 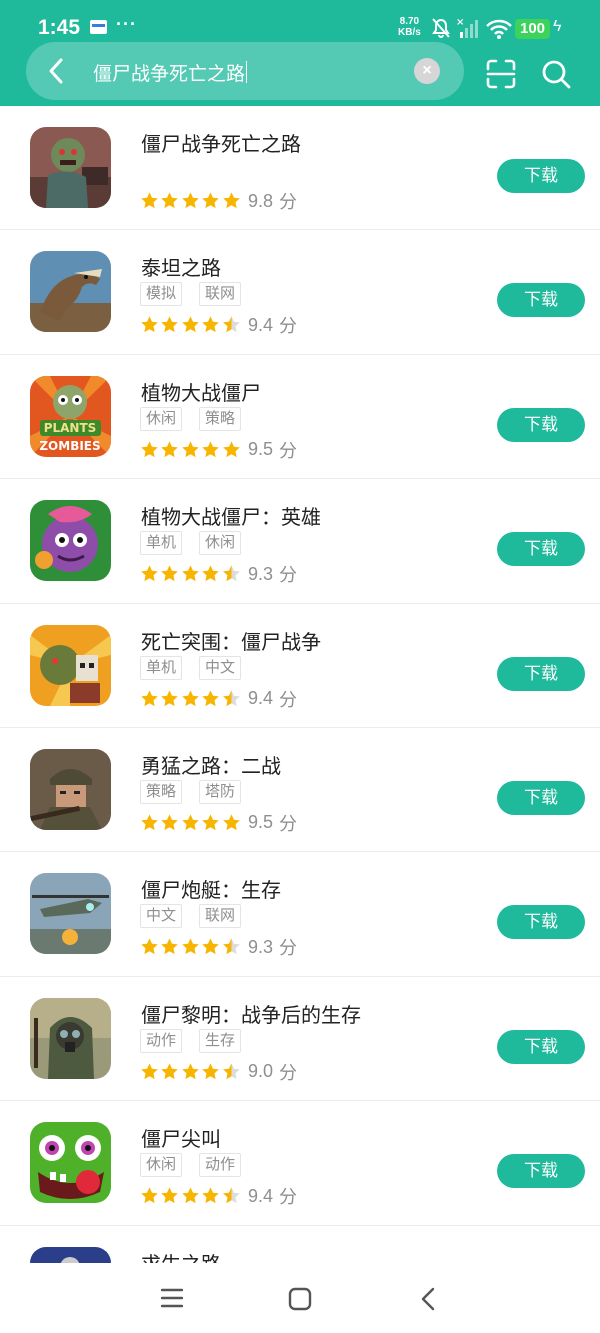 What do you see at coordinates (181, 1137) in the screenshot?
I see `app-name: 僵尸尖叫` at bounding box center [181, 1137].